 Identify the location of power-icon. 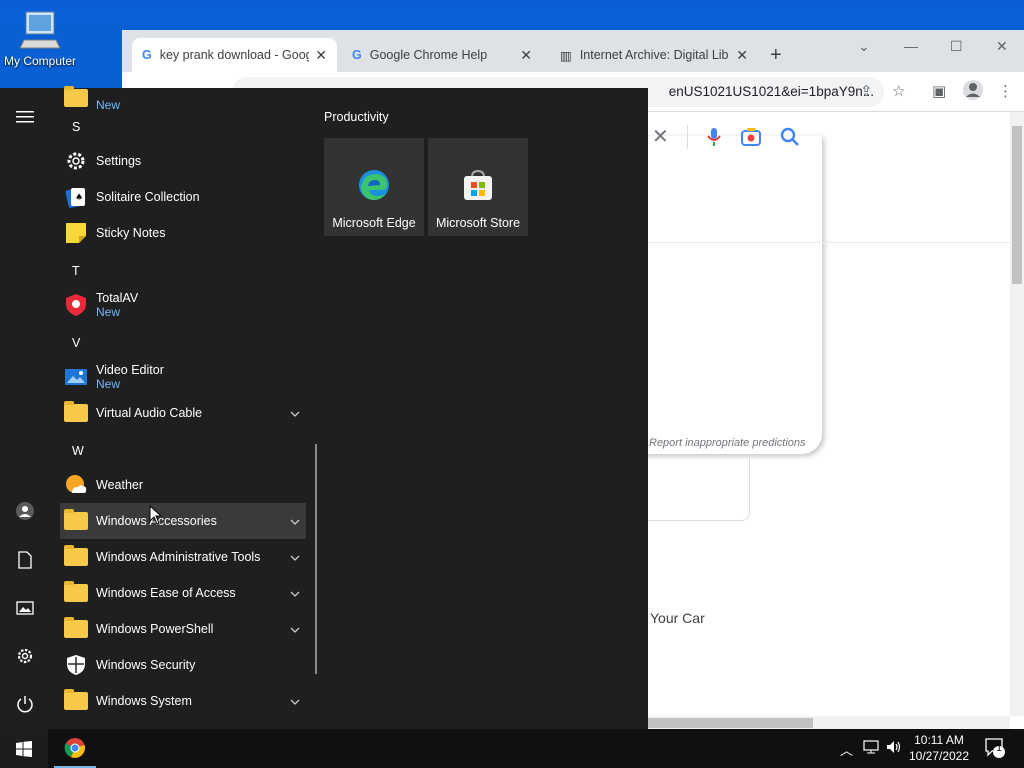
(25, 704).